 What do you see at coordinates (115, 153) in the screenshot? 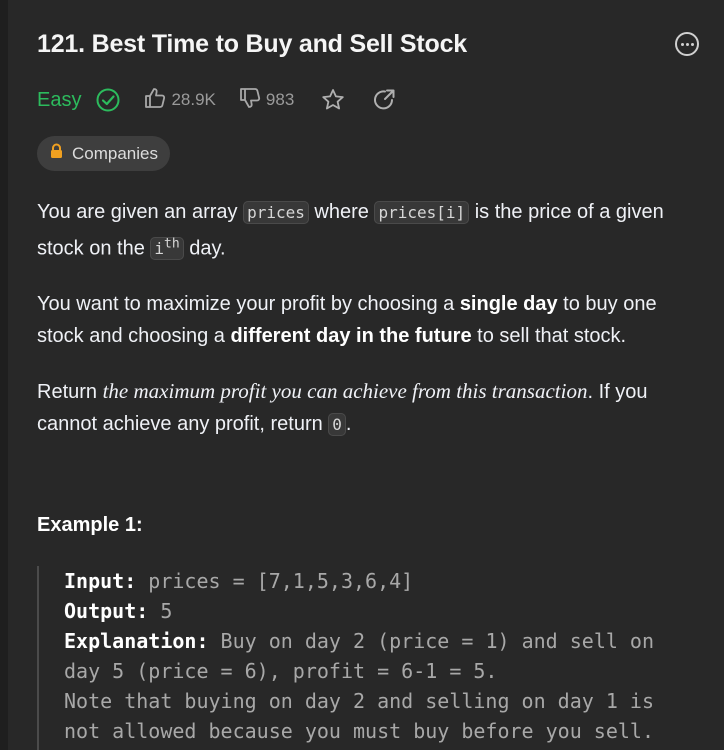
I see `companies-label: Companies` at bounding box center [115, 153].